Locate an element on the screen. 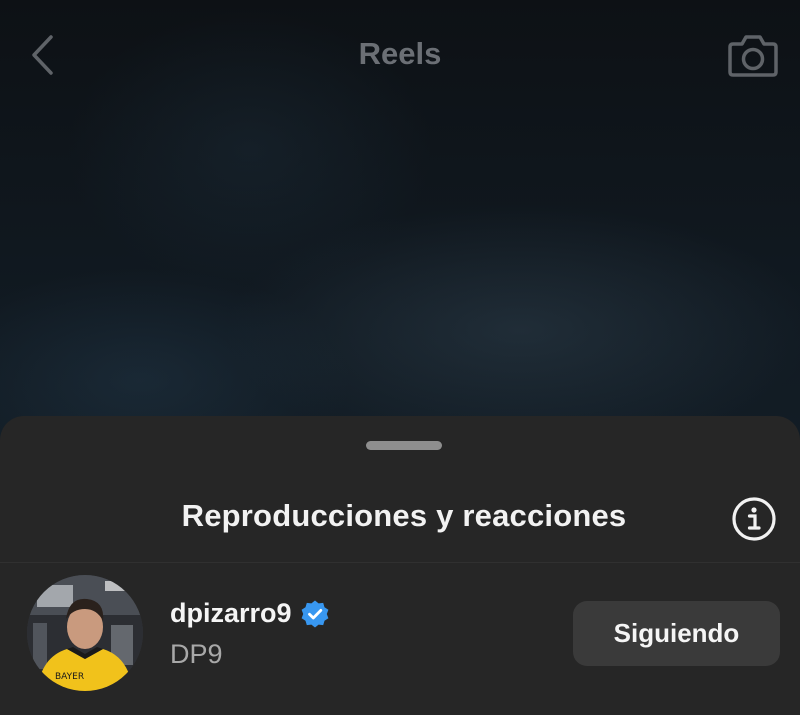 The height and width of the screenshot is (715, 800). info-icon is located at coordinates (754, 519).